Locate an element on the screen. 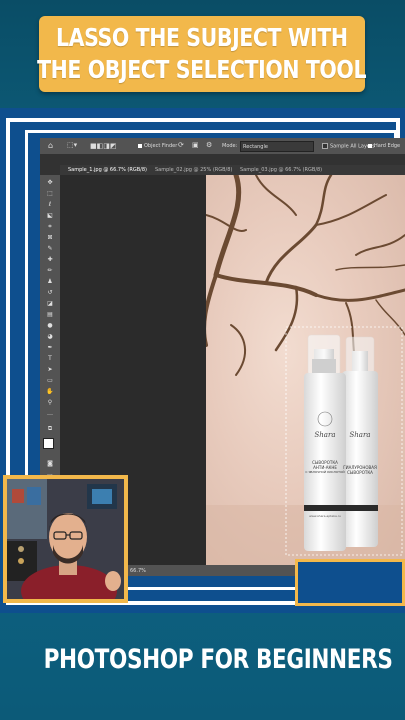  healing-brush-icon: ✚ is located at coordinates (50, 259).